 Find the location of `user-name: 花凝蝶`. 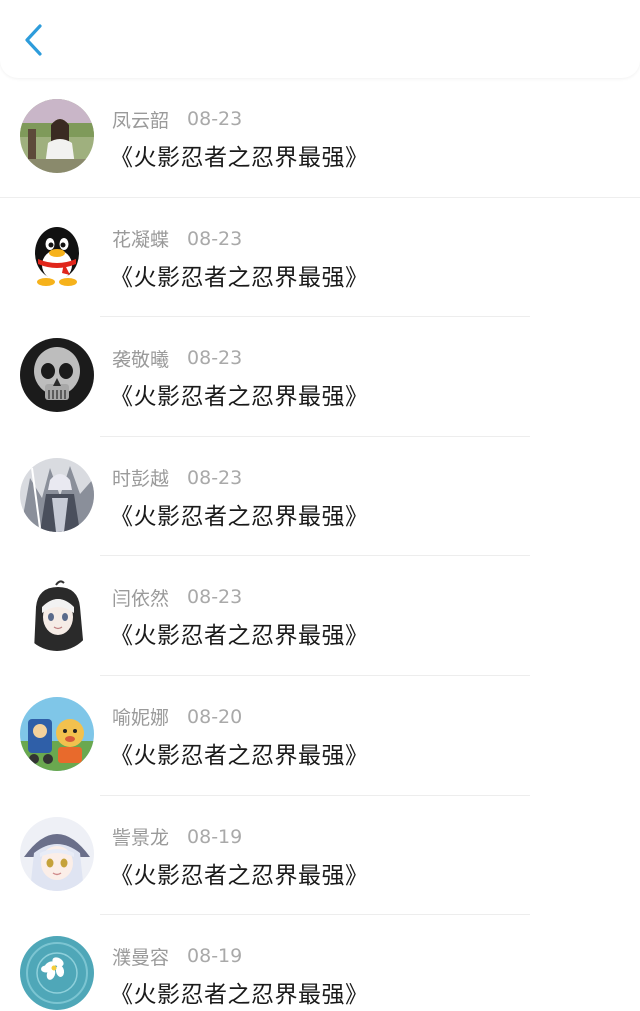

user-name: 花凝蝶 is located at coordinates (140, 238).